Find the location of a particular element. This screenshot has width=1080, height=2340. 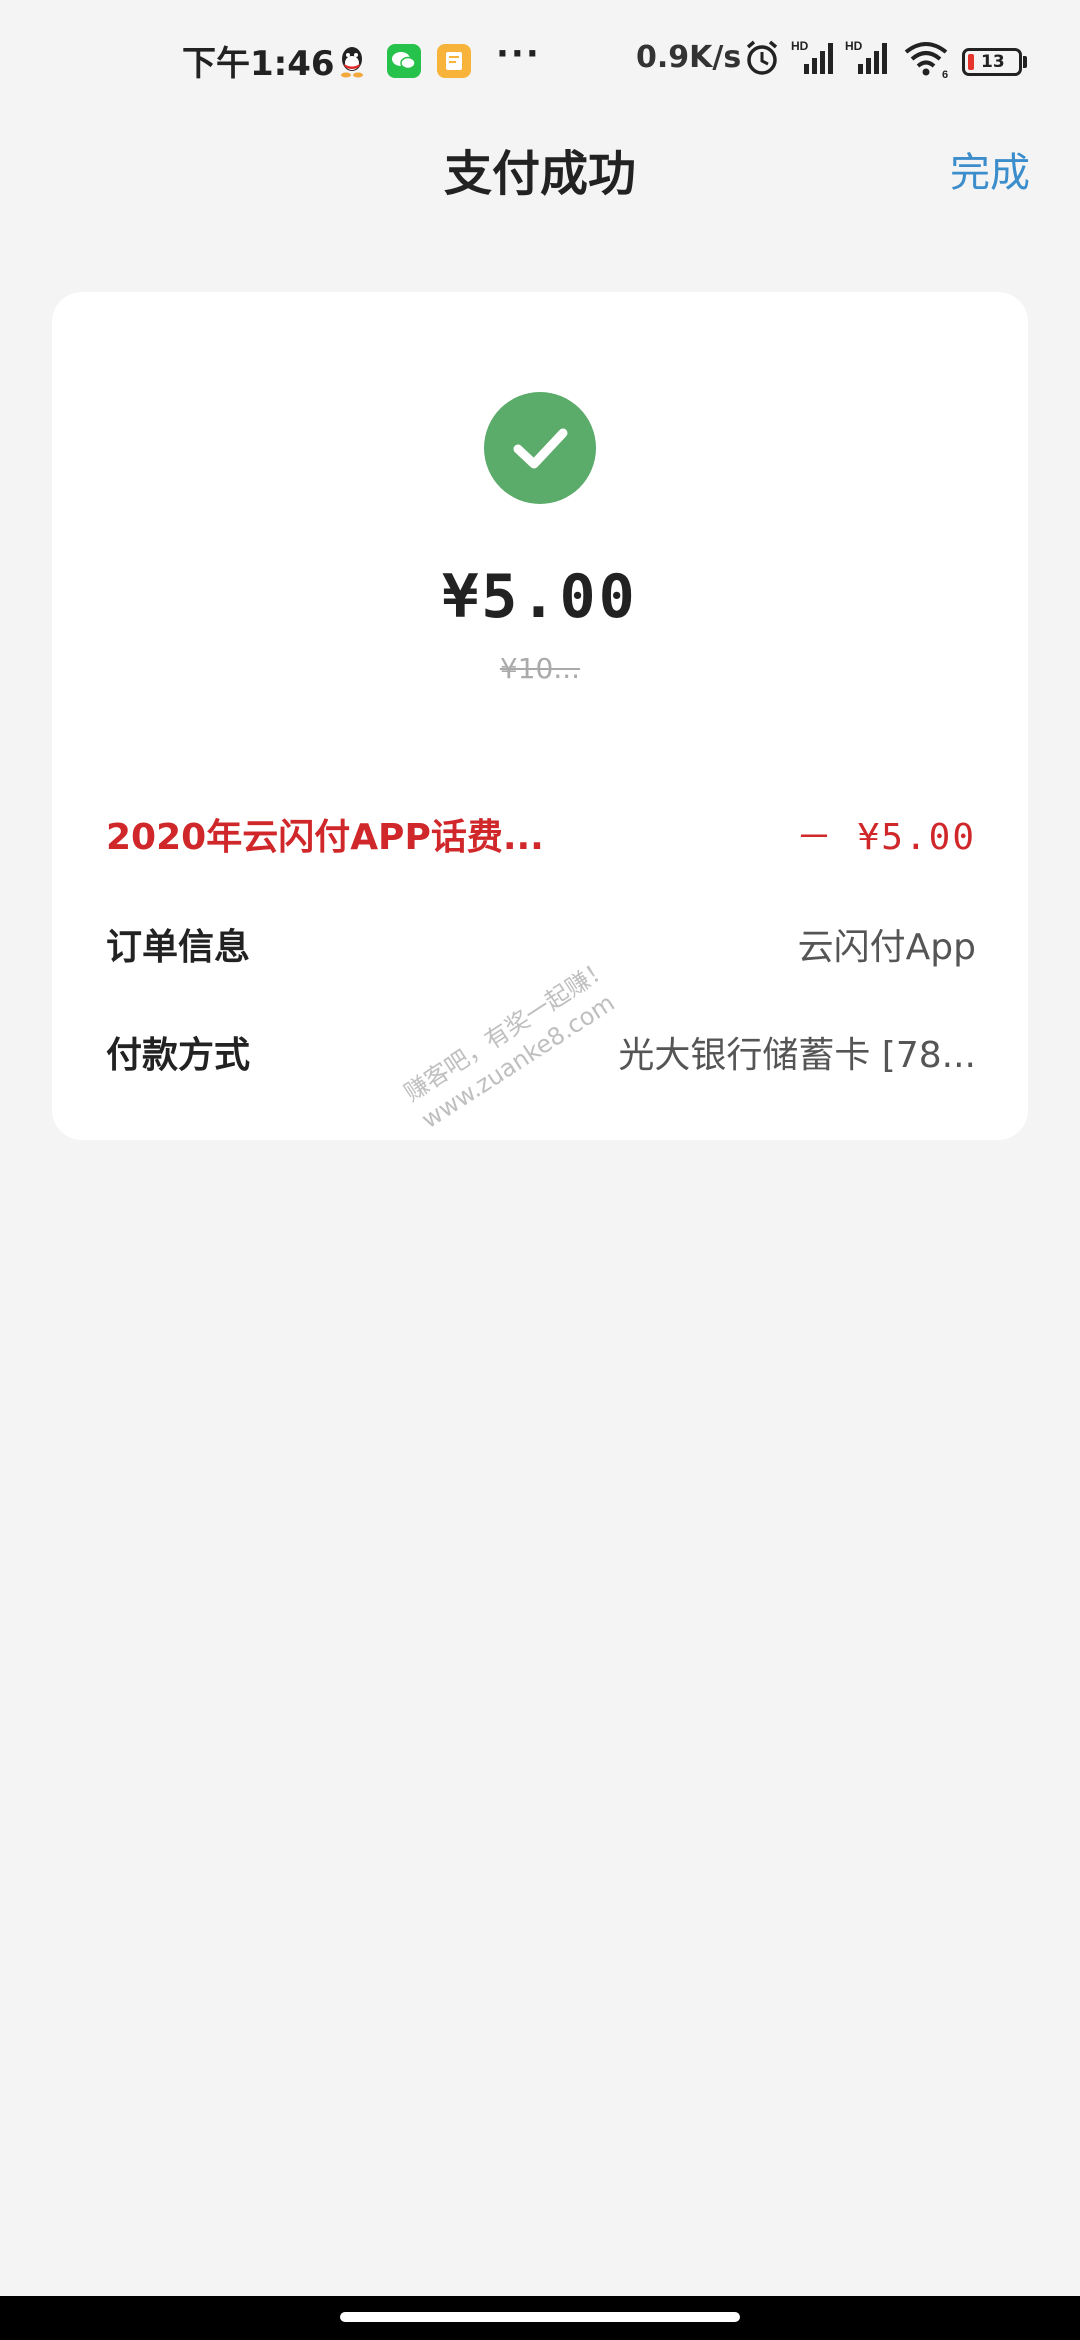

paid-amount: ¥5.00 is located at coordinates (540, 597).